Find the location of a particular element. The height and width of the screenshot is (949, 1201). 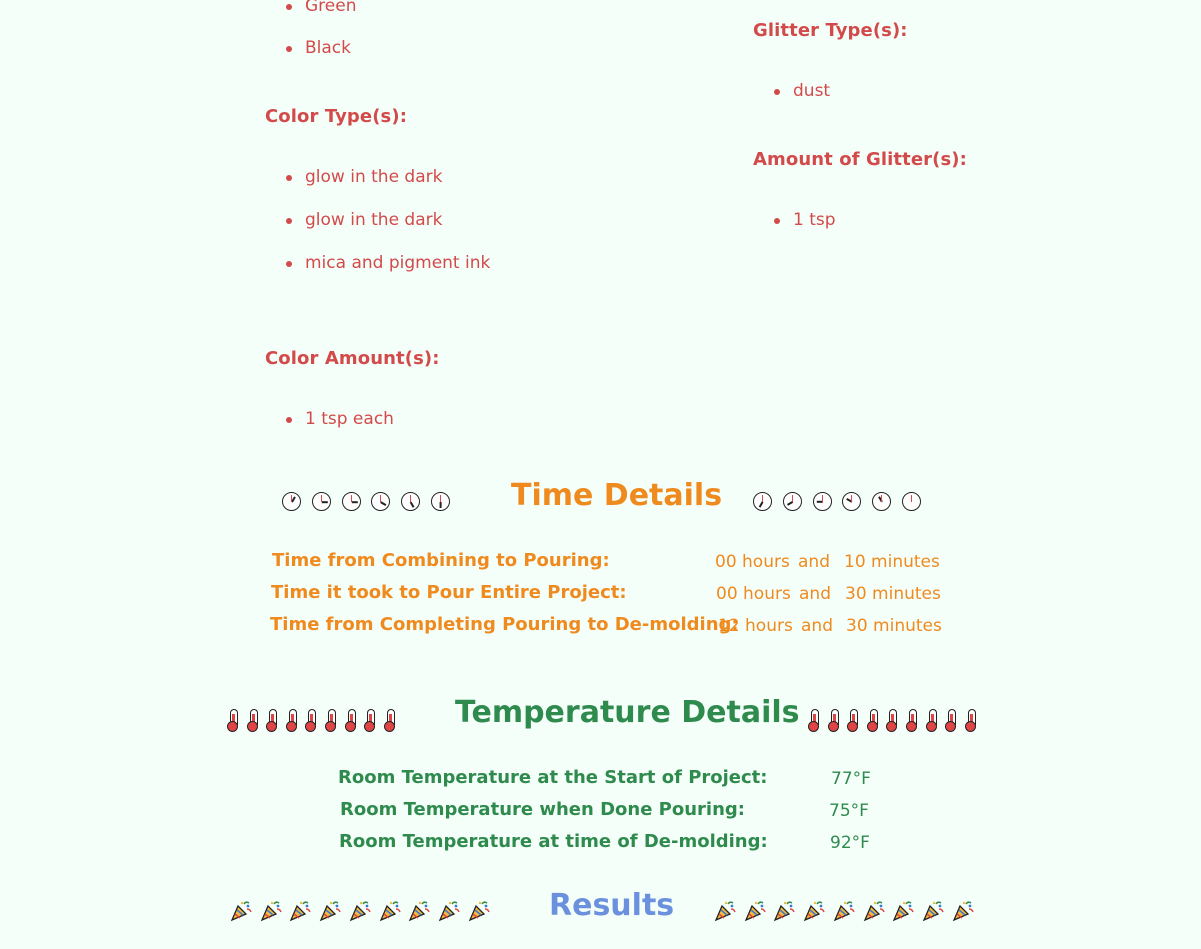

time-row-label: Time it took to Pour Entire Project: is located at coordinates (449, 592).